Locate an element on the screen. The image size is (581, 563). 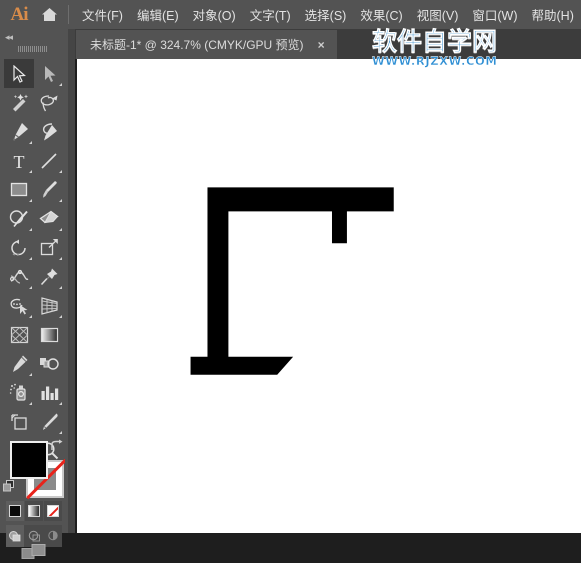
color-controls is located at coordinates (34, 492).